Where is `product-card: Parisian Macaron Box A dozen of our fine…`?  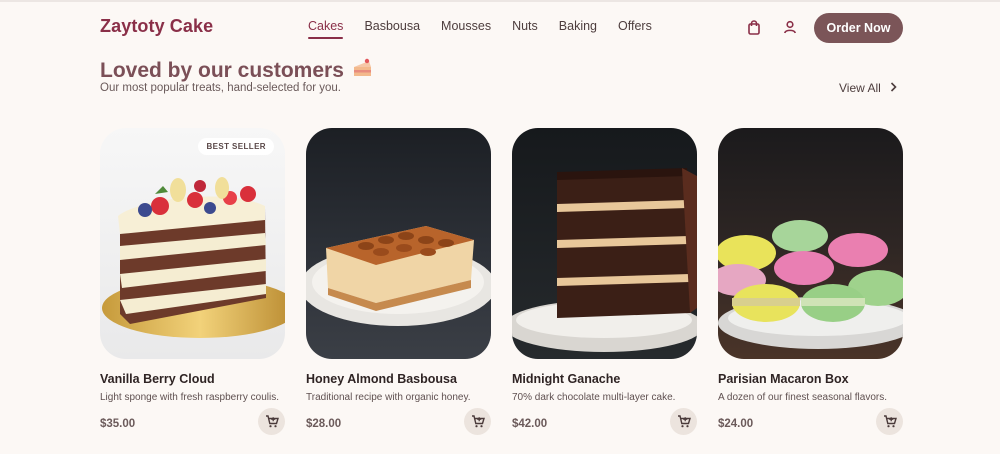
product-card: Parisian Macaron Box A dozen of our fine… is located at coordinates (810, 284).